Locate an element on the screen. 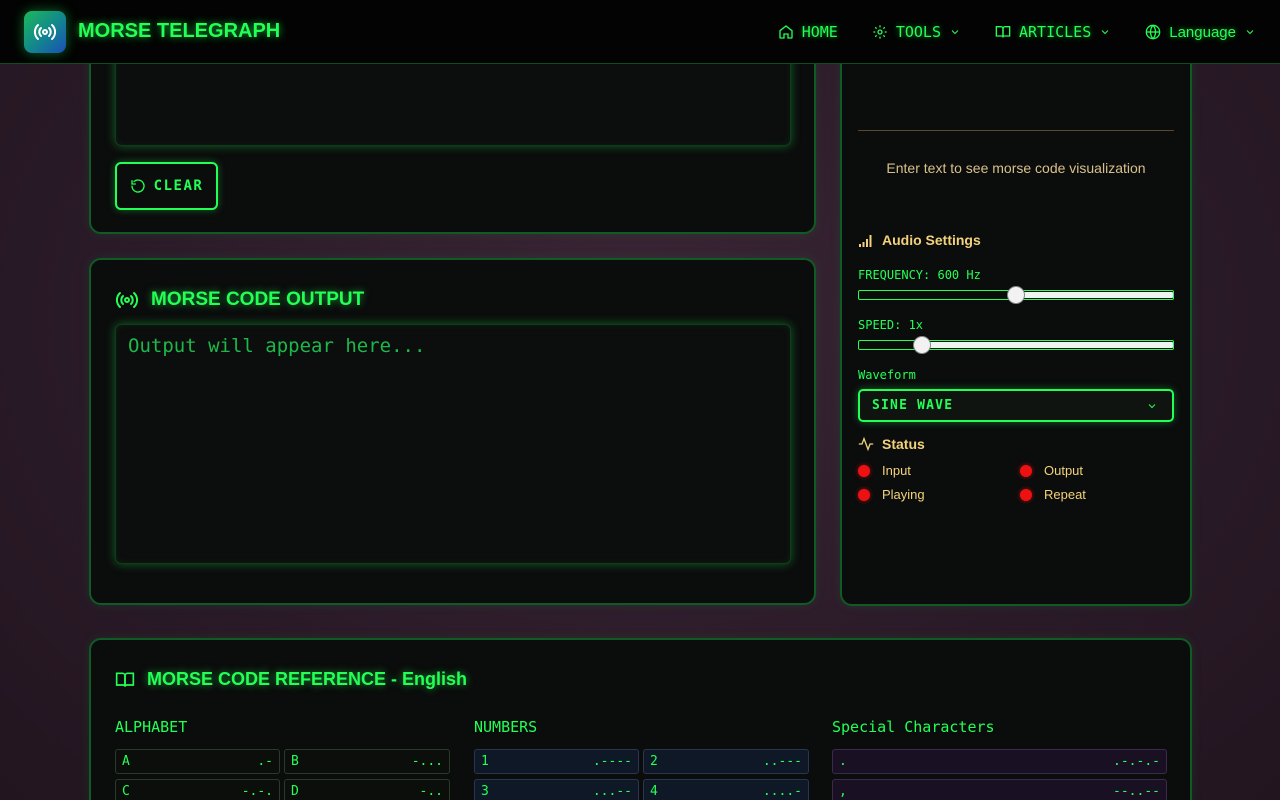 The height and width of the screenshot is (800, 1280). nav-tools-label: TOOLS is located at coordinates (918, 32).